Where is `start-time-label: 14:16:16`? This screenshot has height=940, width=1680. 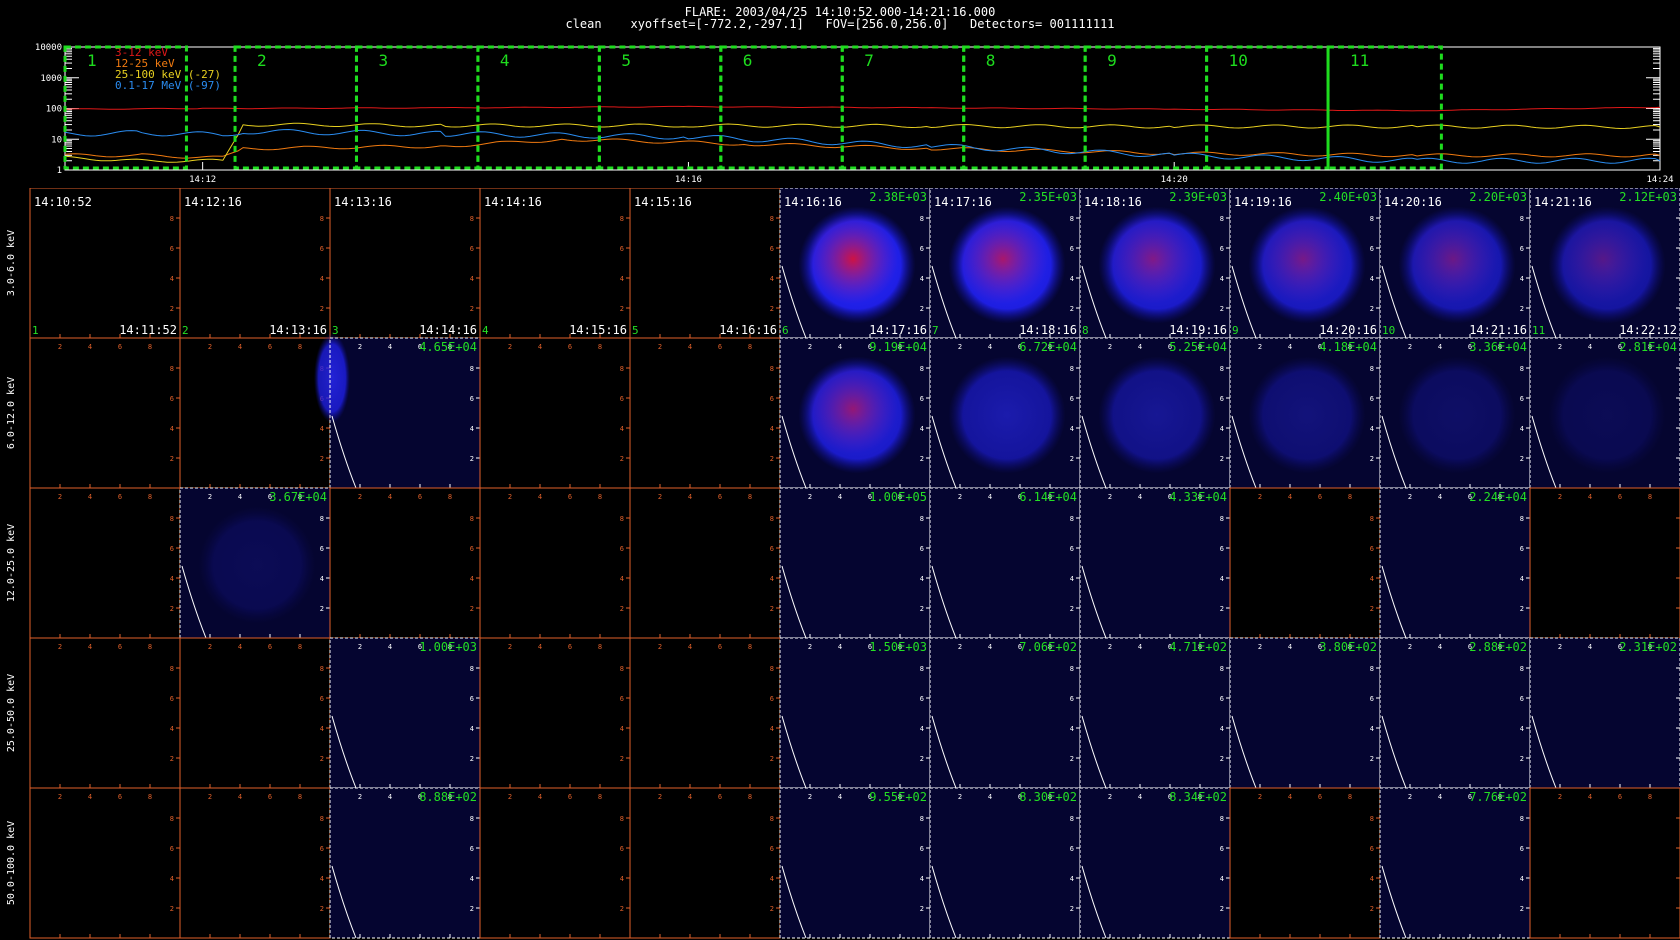 start-time-label: 14:16:16 is located at coordinates (813, 202).